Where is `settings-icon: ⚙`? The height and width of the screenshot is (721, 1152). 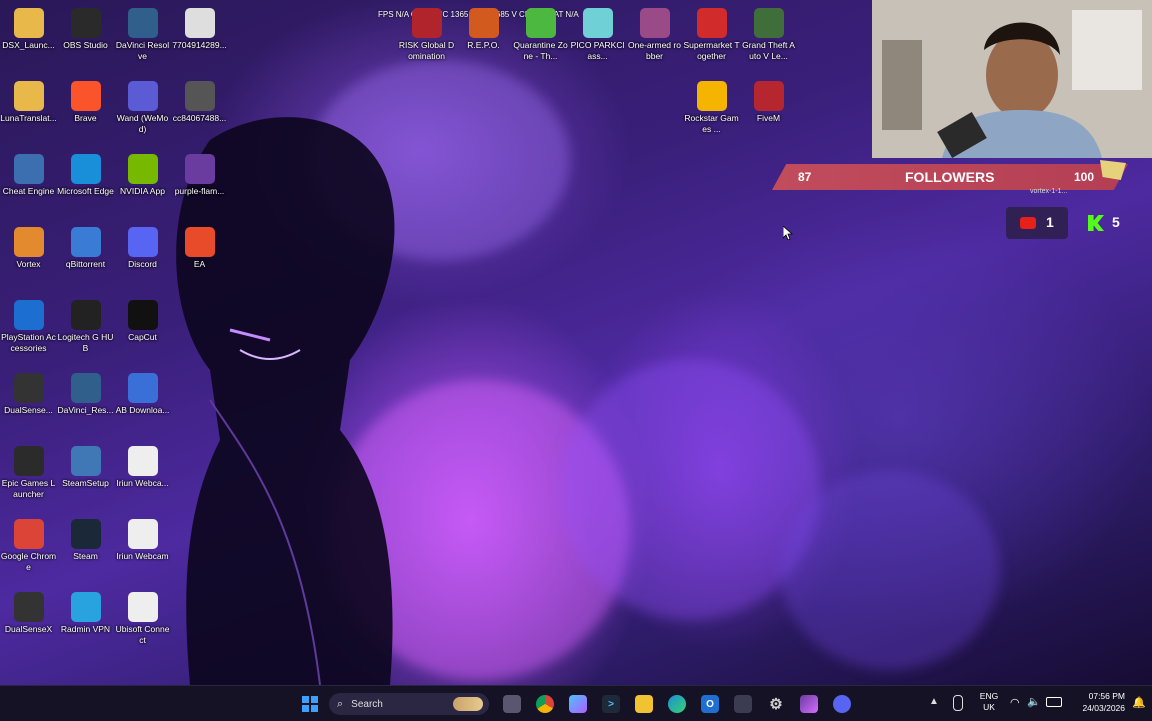
settings-icon: ⚙ is located at coordinates (776, 704).